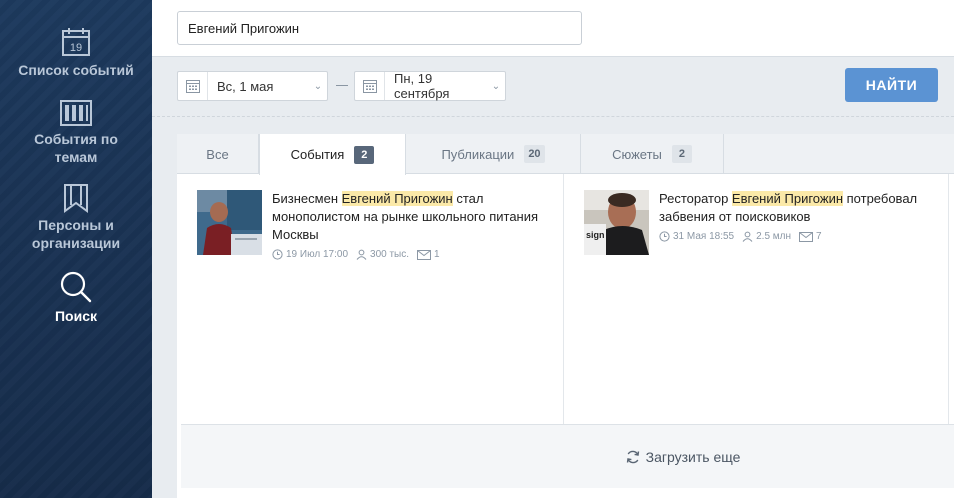 Image resolution: width=954 pixels, height=498 pixels. What do you see at coordinates (766, 236) in the screenshot?
I see `result-audience: 2.5 млн` at bounding box center [766, 236].